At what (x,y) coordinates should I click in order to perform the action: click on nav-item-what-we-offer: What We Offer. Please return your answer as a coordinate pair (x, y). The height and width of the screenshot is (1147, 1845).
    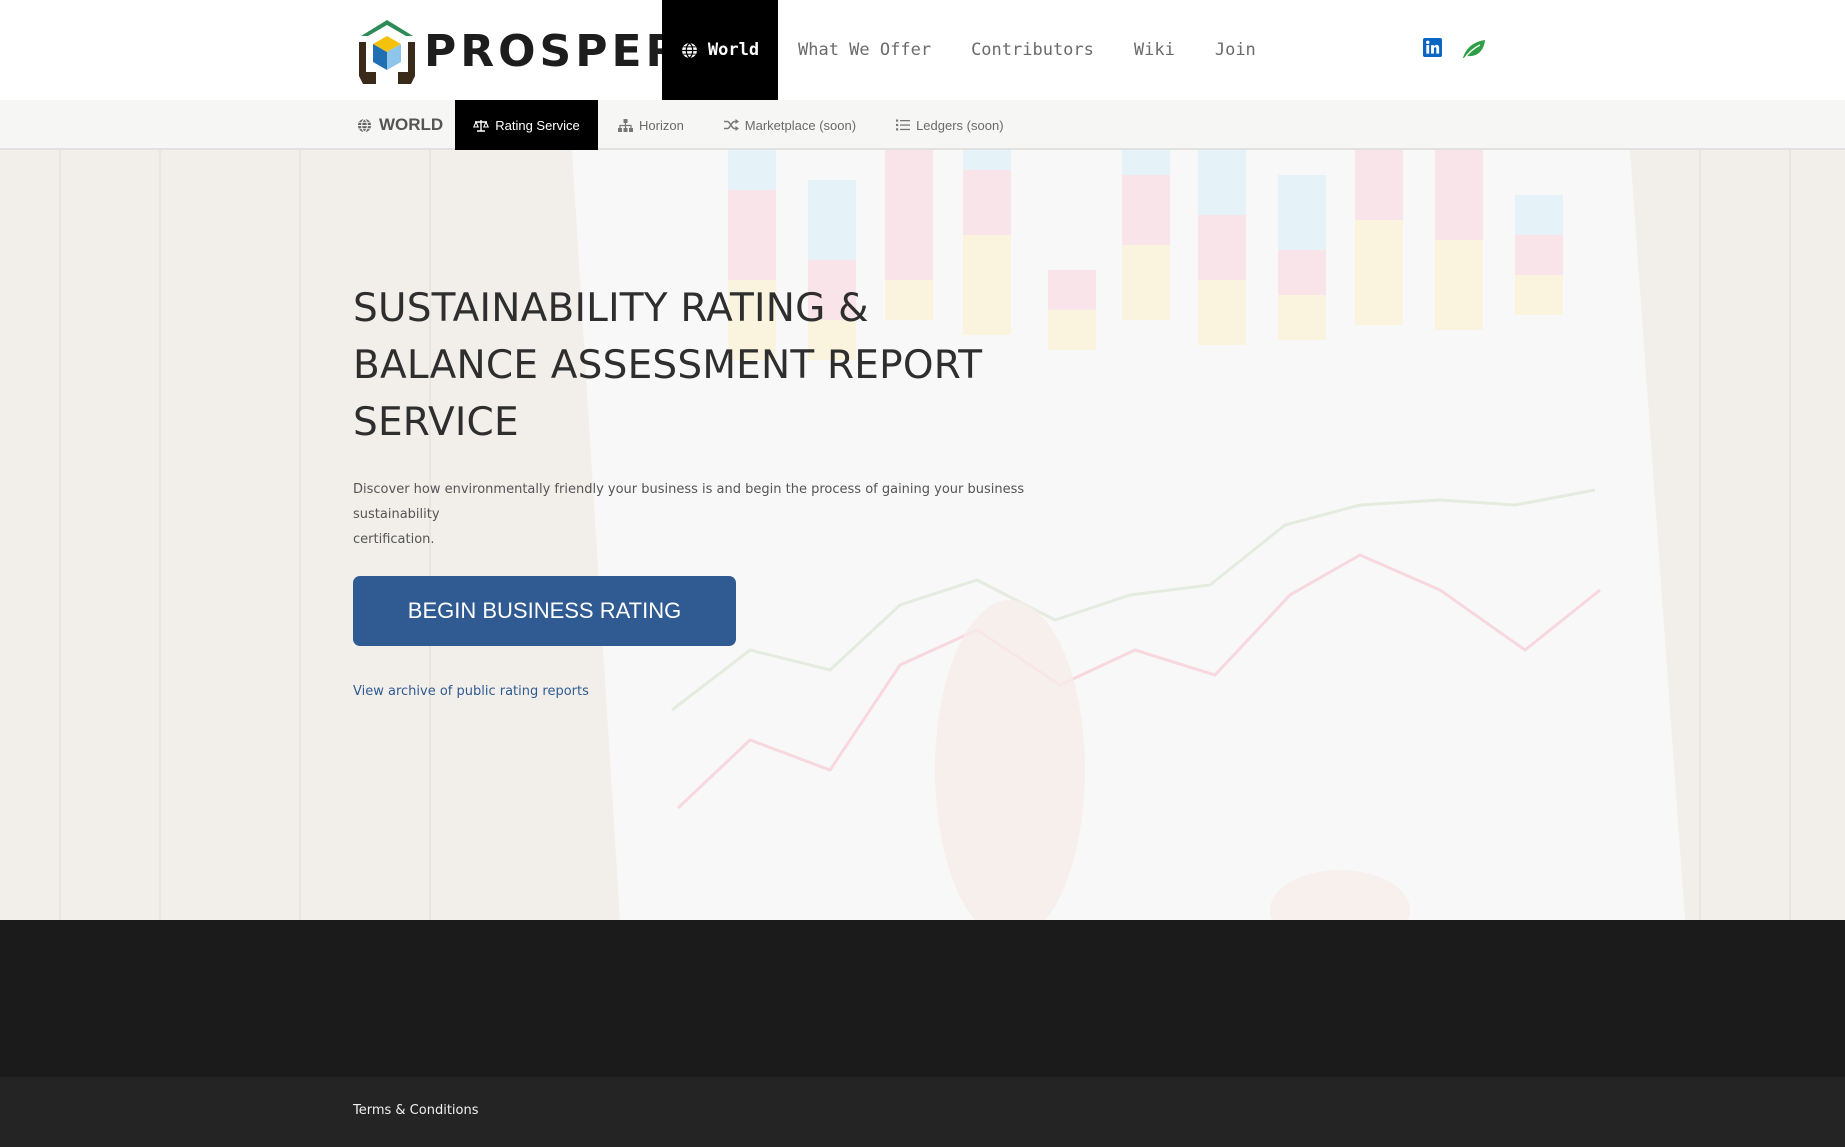
    Looking at the image, I should click on (864, 50).